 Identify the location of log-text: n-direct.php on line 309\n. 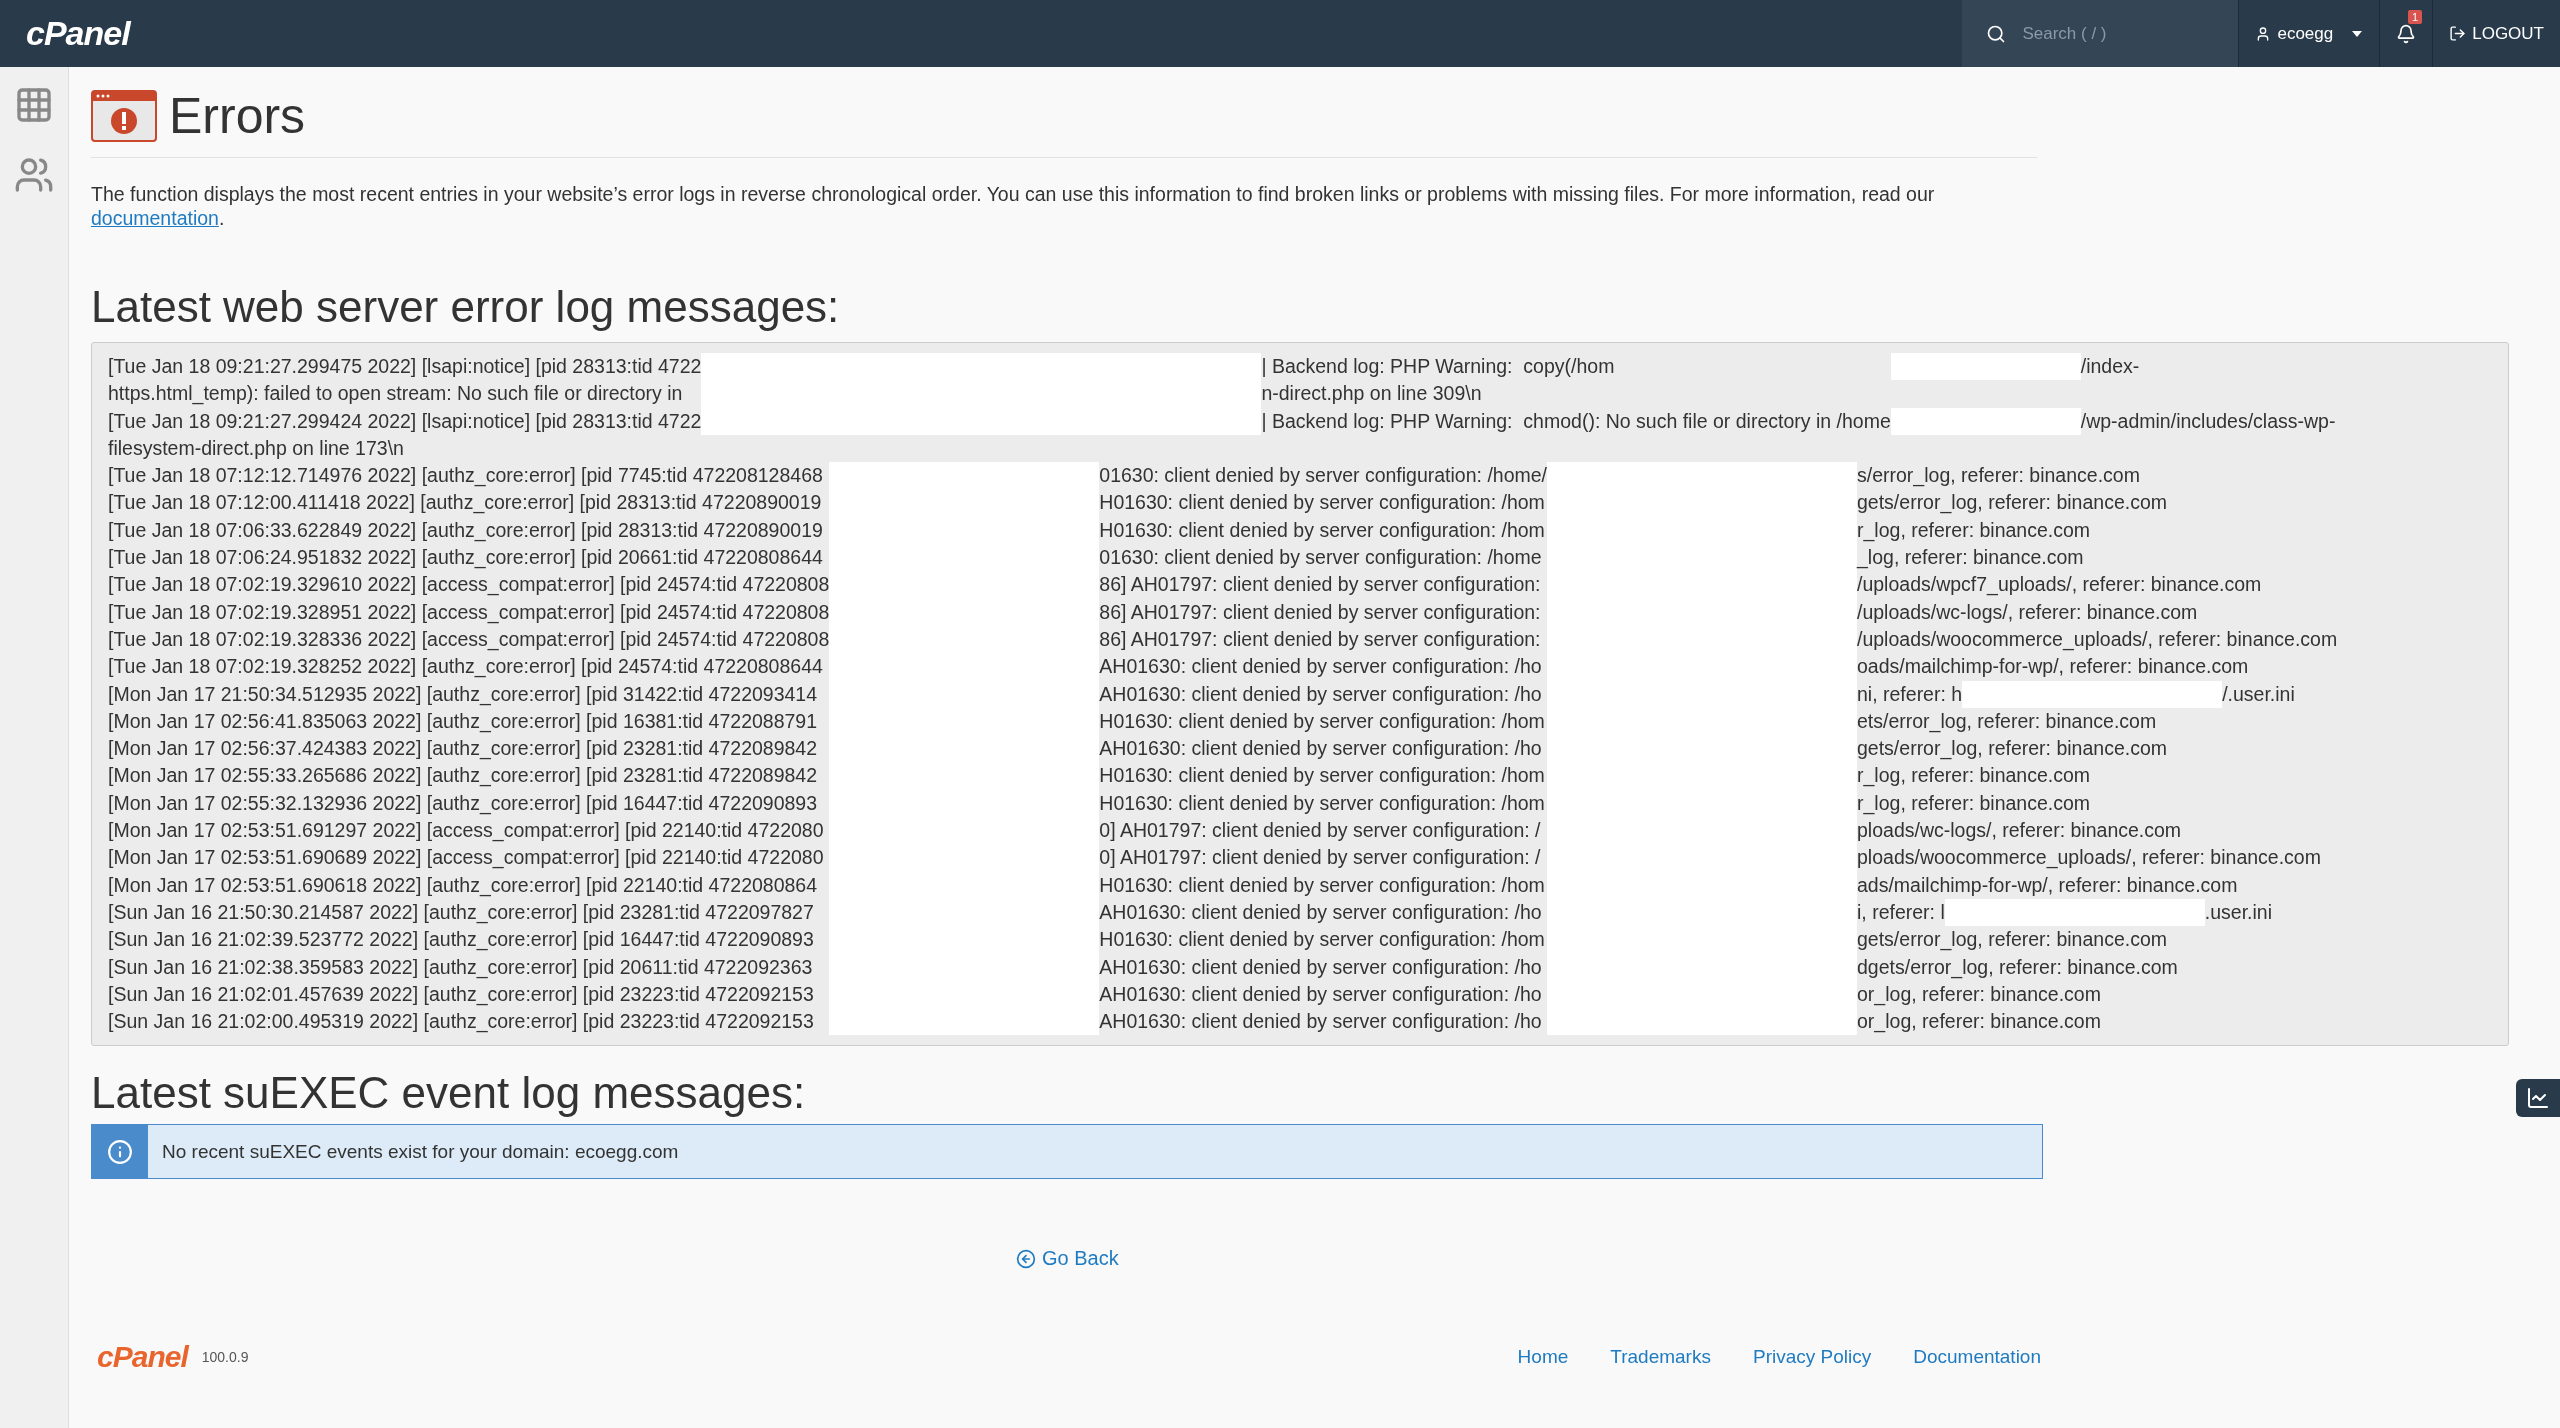
(1372, 394).